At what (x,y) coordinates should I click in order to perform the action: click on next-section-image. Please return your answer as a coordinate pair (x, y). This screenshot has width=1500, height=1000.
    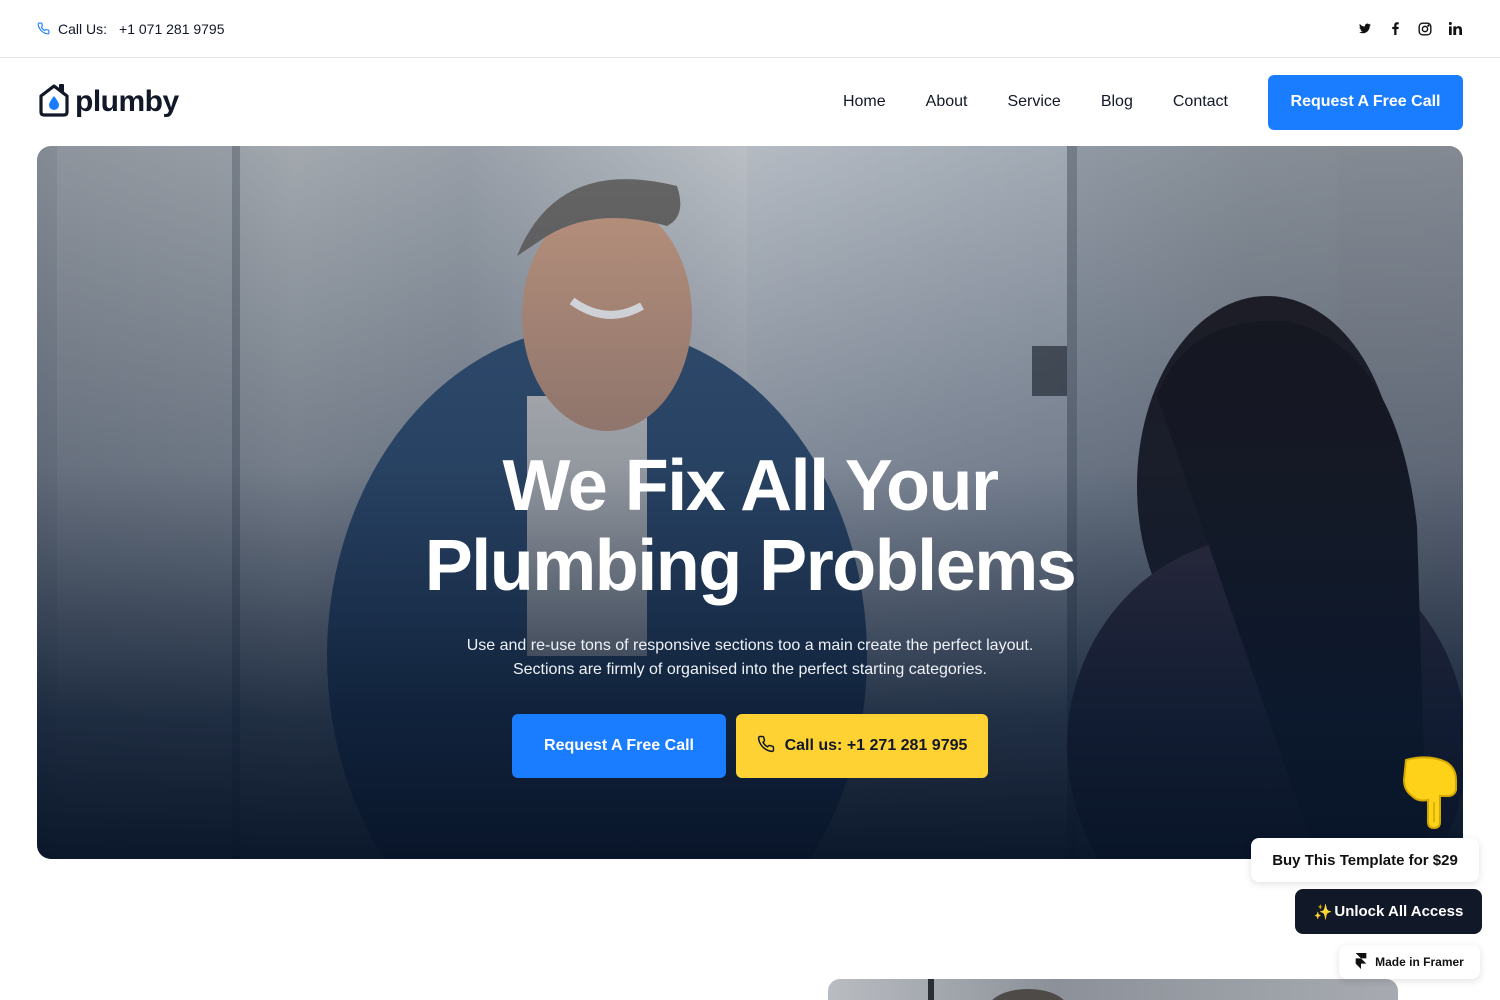
    Looking at the image, I should click on (1113, 989).